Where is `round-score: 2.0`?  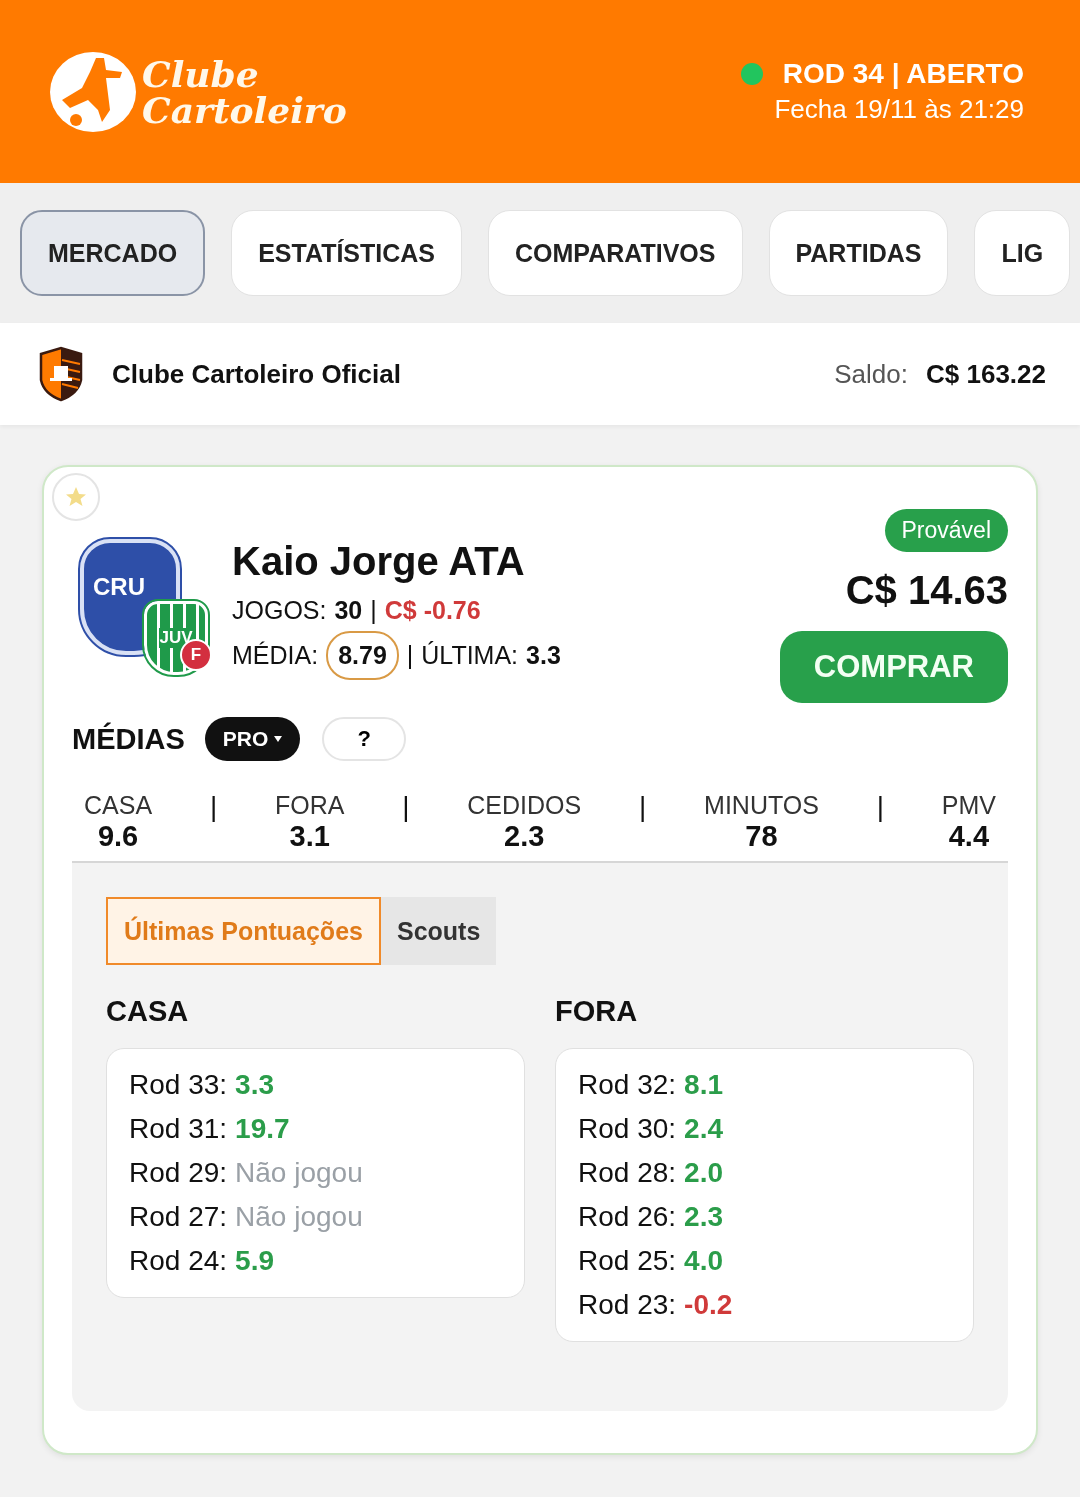 round-score: 2.0 is located at coordinates (703, 1173).